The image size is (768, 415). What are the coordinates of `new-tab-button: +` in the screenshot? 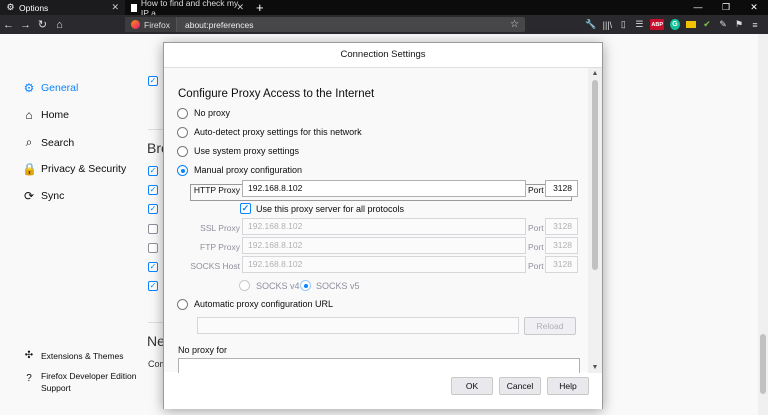 It's located at (260, 7).